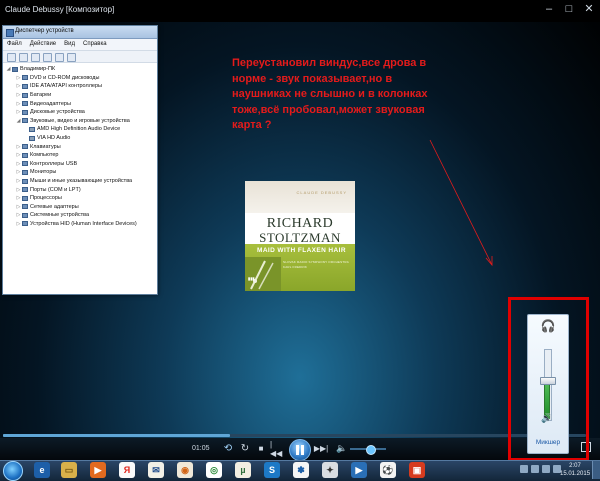 This screenshot has height=481, width=600. What do you see at coordinates (251, 278) in the screenshot?
I see `label-logo: ▮▮▮` at bounding box center [251, 278].